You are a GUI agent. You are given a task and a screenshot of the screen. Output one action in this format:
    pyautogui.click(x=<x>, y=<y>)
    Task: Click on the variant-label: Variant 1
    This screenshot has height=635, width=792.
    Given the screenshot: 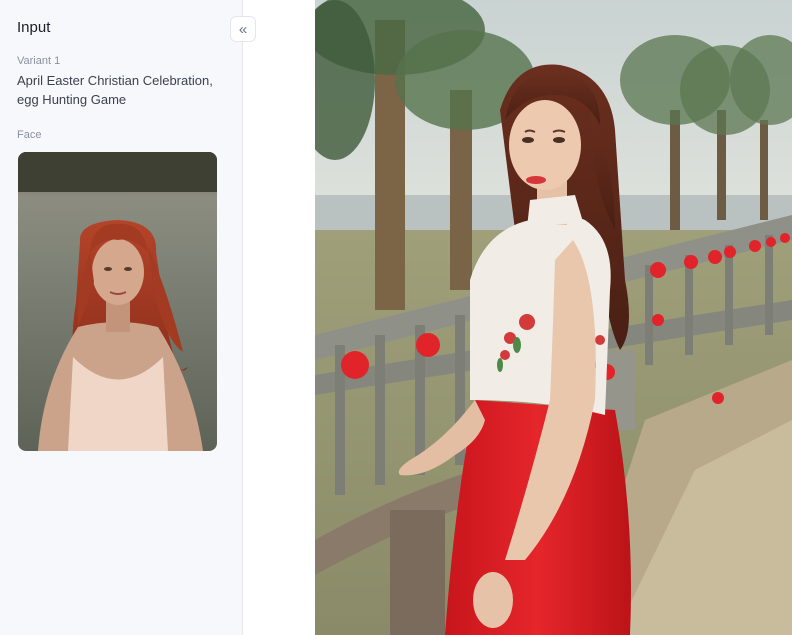 What is the action you would take?
    pyautogui.click(x=39, y=61)
    